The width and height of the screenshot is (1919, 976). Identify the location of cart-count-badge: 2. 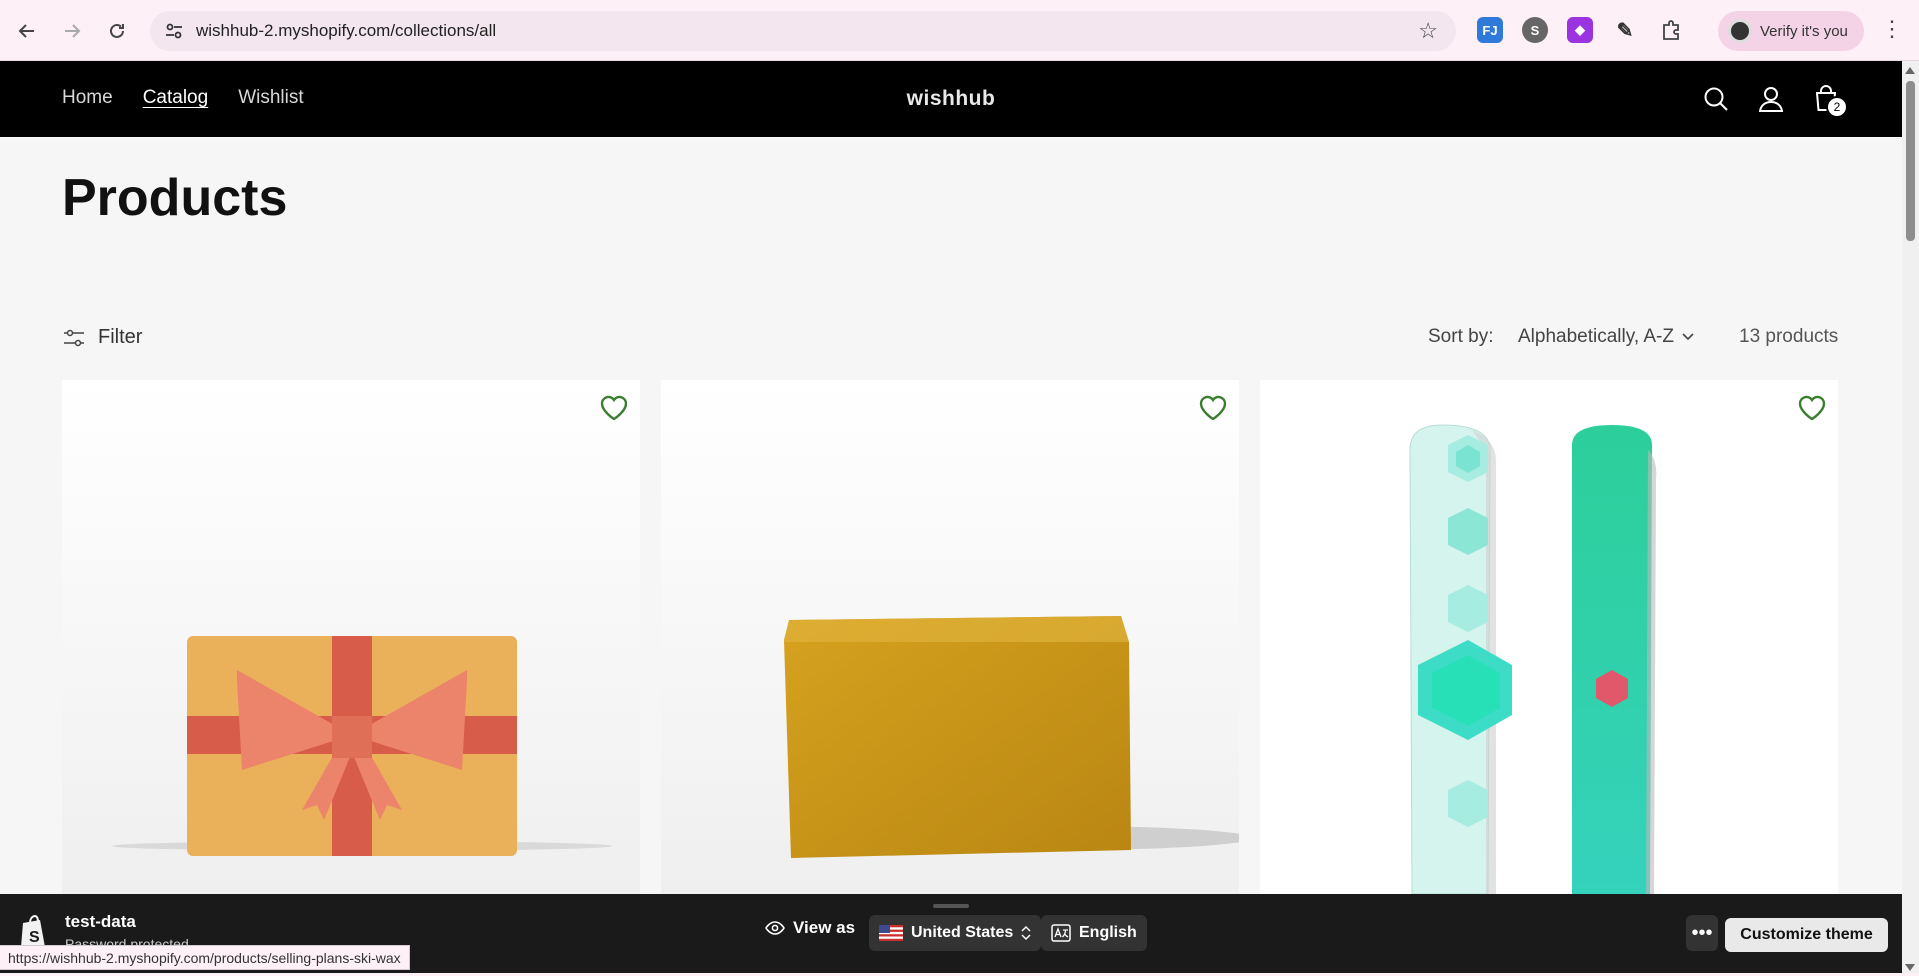
(1837, 107).